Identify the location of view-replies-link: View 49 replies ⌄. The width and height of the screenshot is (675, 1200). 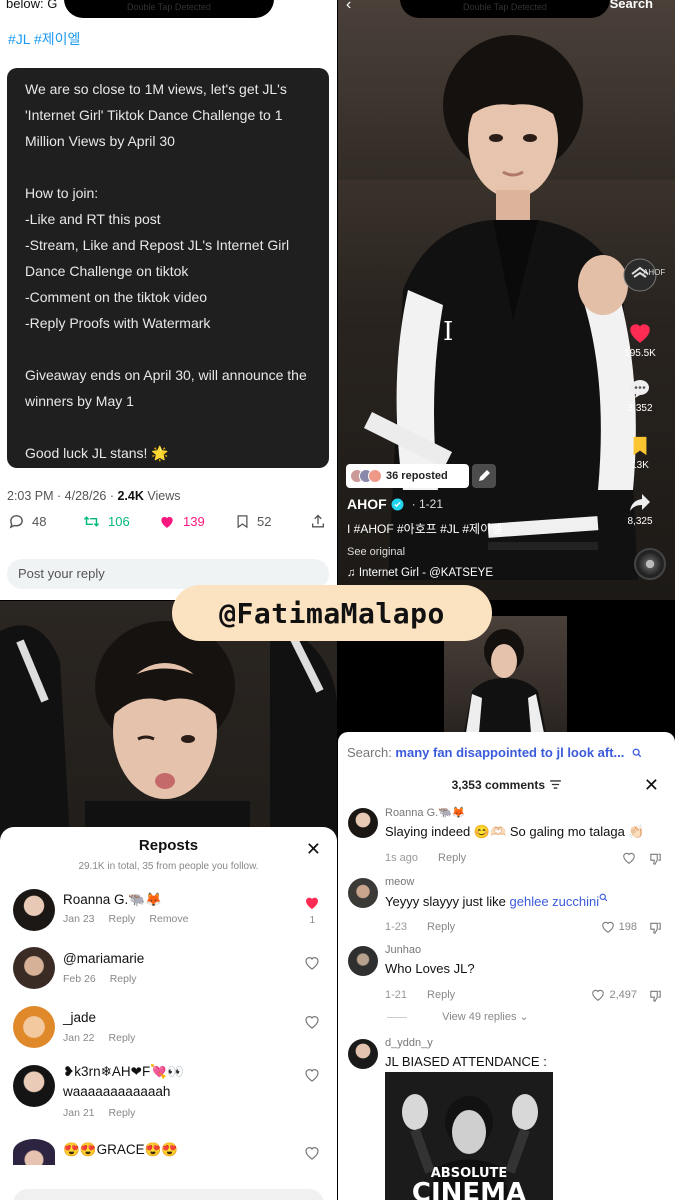
(471, 1016).